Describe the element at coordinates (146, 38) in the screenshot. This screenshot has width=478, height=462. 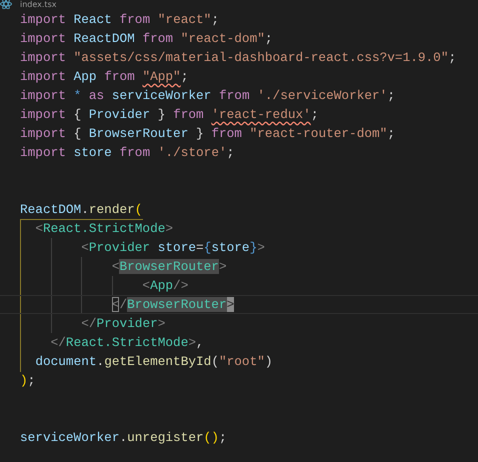
I see `code-line: import ReactDOM from "react-dom";` at that location.